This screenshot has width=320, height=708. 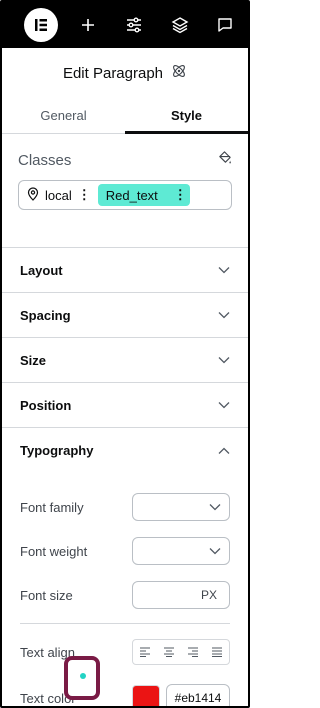 I want to click on paint-bucket-icon, so click(x=224, y=160).